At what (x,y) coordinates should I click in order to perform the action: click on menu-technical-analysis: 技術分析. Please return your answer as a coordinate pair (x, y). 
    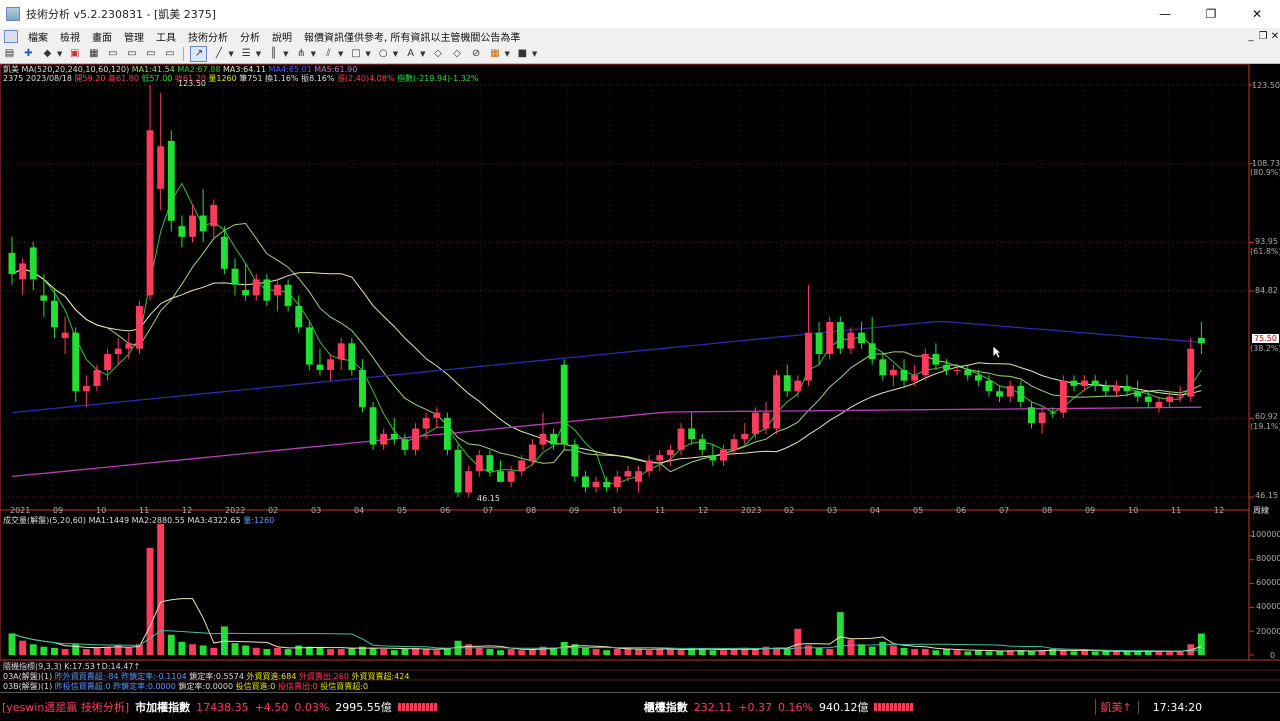
    Looking at the image, I should click on (208, 36).